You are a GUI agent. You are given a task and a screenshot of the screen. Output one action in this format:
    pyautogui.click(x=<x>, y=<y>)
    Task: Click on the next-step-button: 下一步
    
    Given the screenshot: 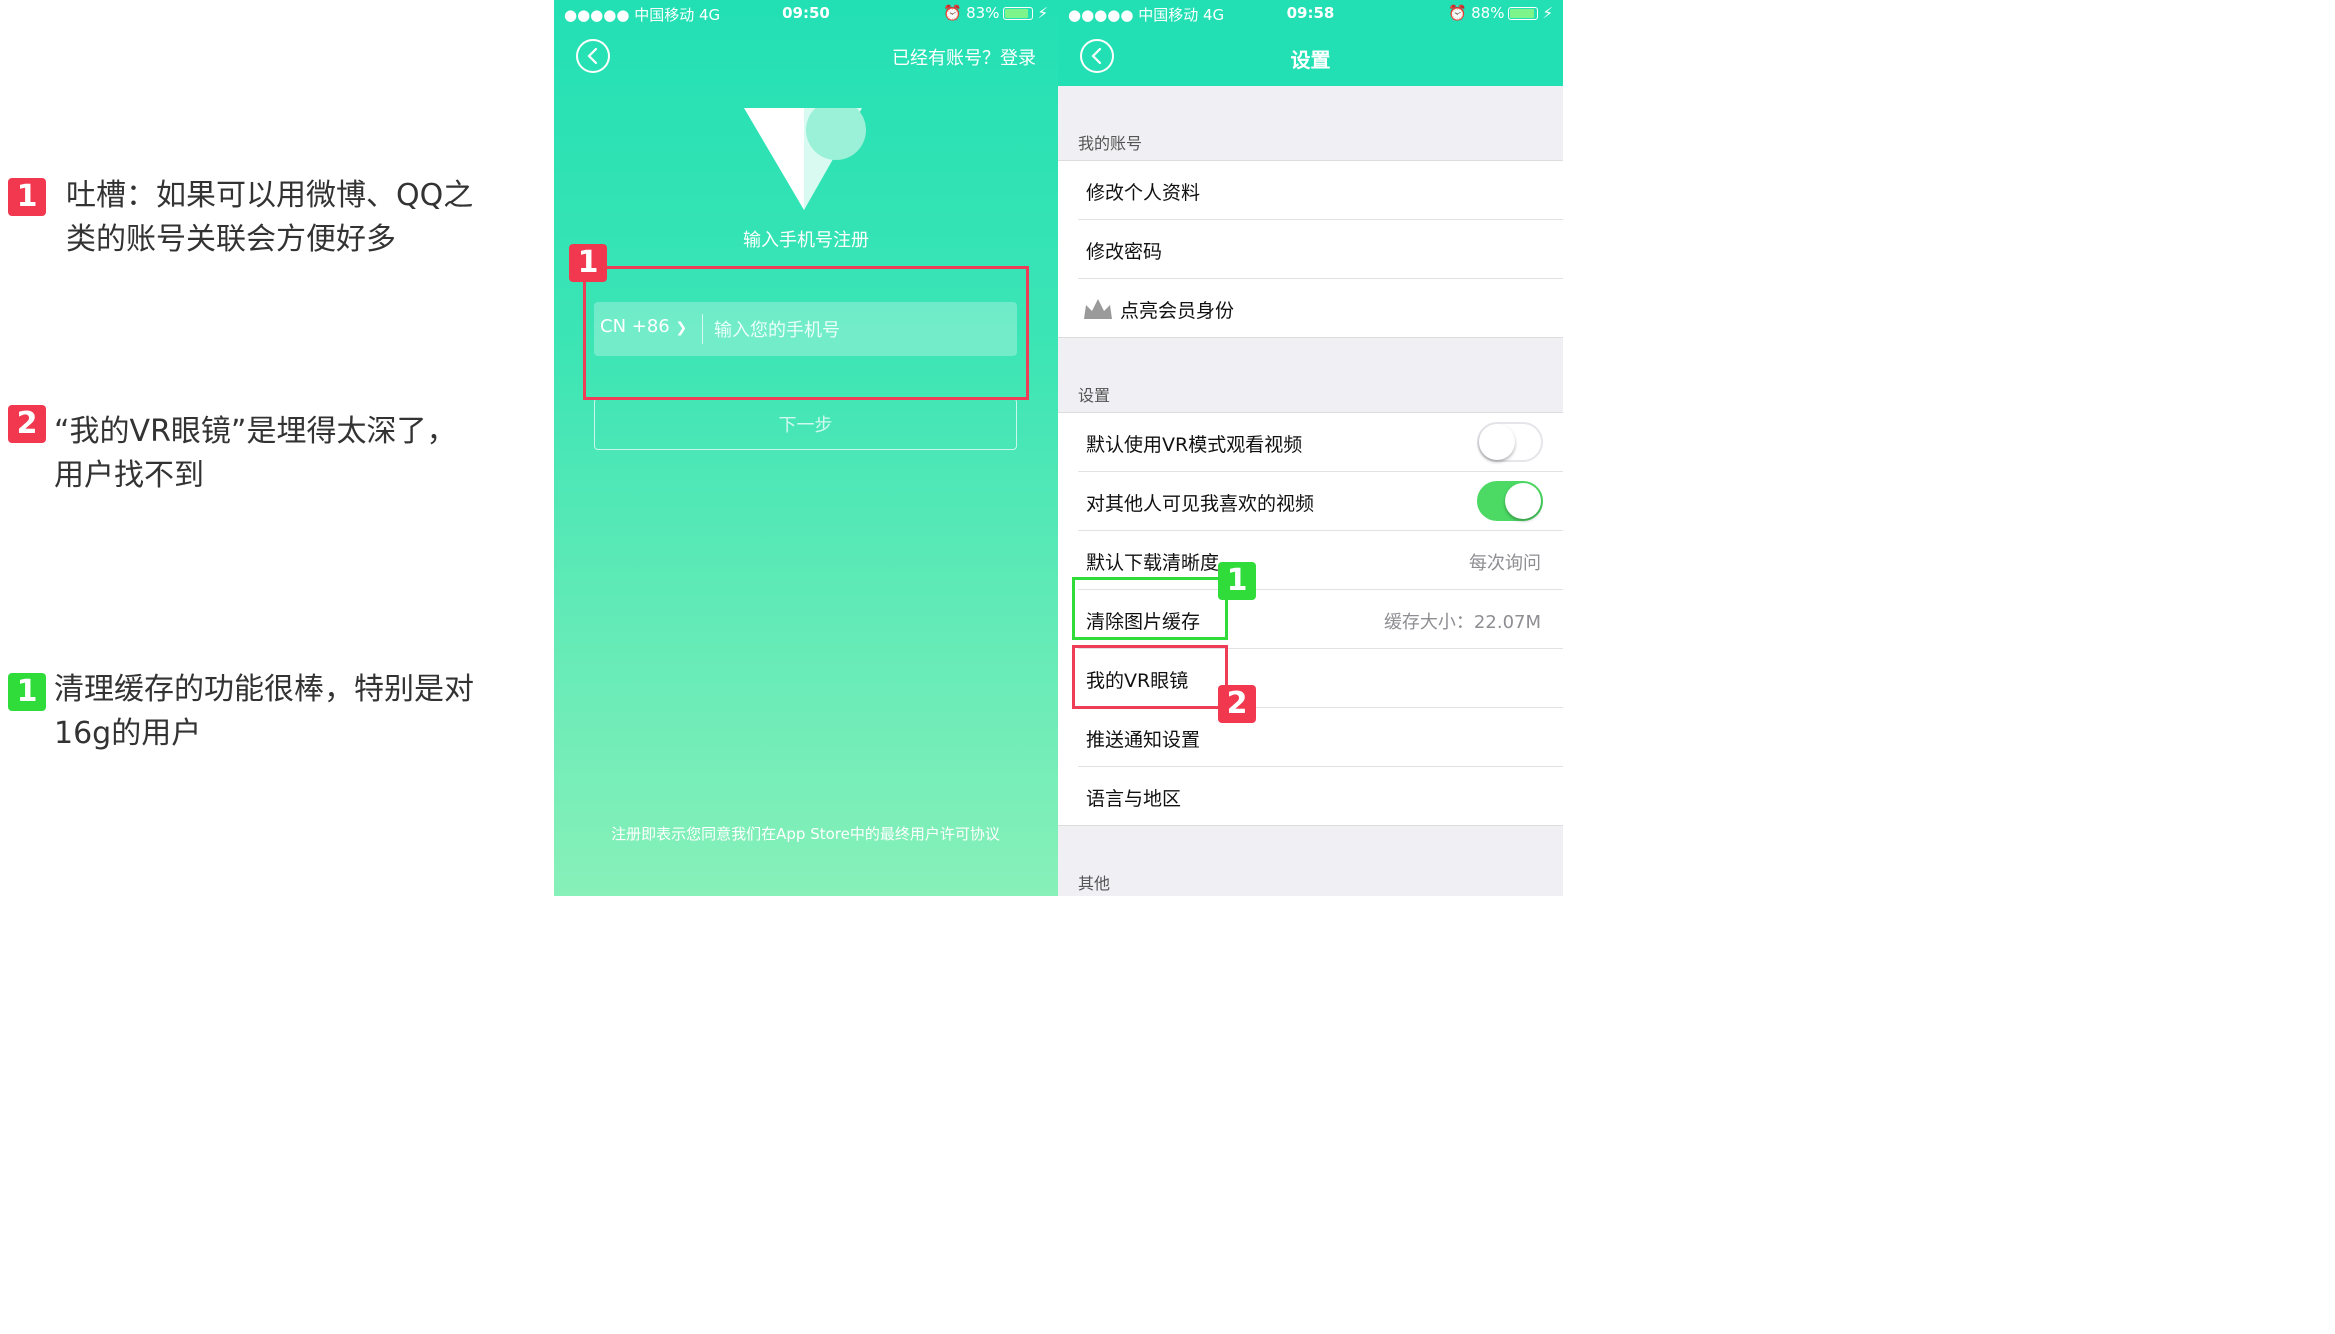 What is the action you would take?
    pyautogui.click(x=805, y=424)
    